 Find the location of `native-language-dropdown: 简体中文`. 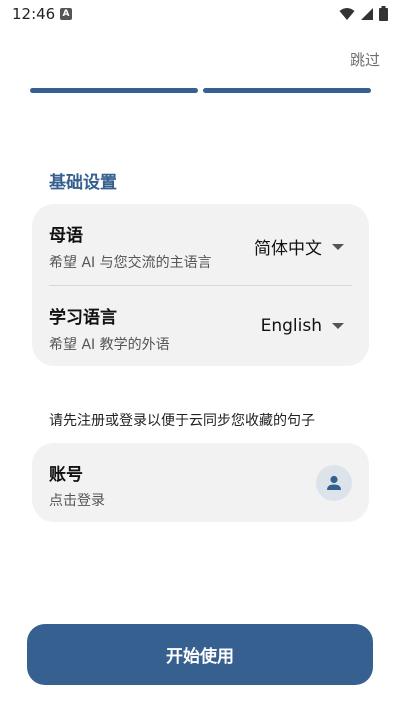

native-language-dropdown: 简体中文 is located at coordinates (299, 246).